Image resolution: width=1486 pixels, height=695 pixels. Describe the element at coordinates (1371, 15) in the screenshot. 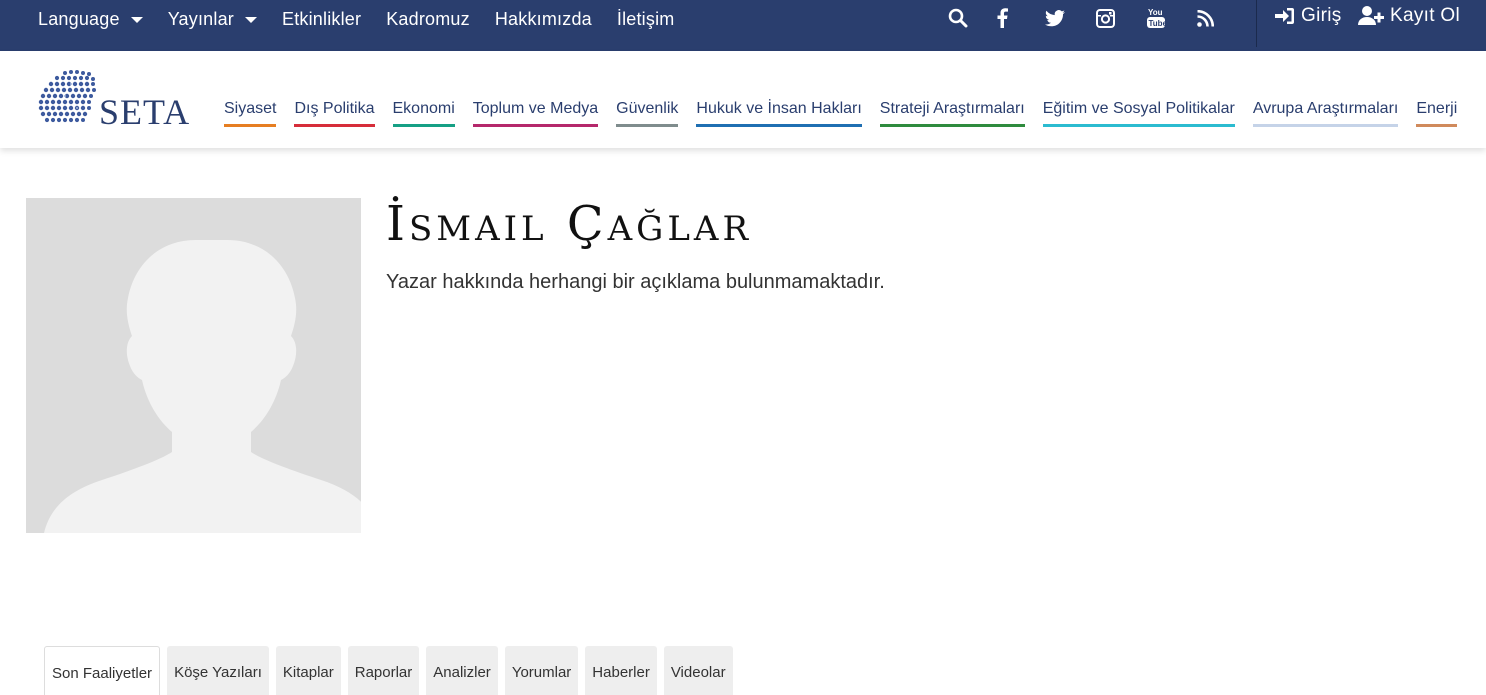

I see `user-plus-icon` at that location.